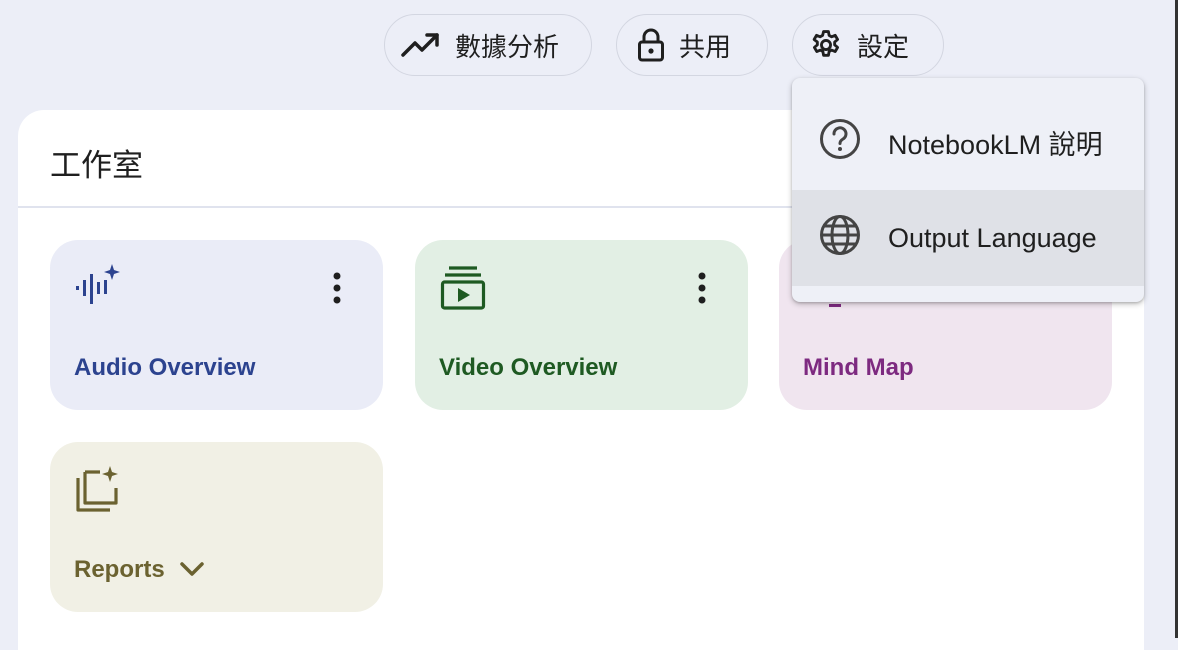 The width and height of the screenshot is (1178, 650). Describe the element at coordinates (702, 290) in the screenshot. I see `video-more-options-icon` at that location.